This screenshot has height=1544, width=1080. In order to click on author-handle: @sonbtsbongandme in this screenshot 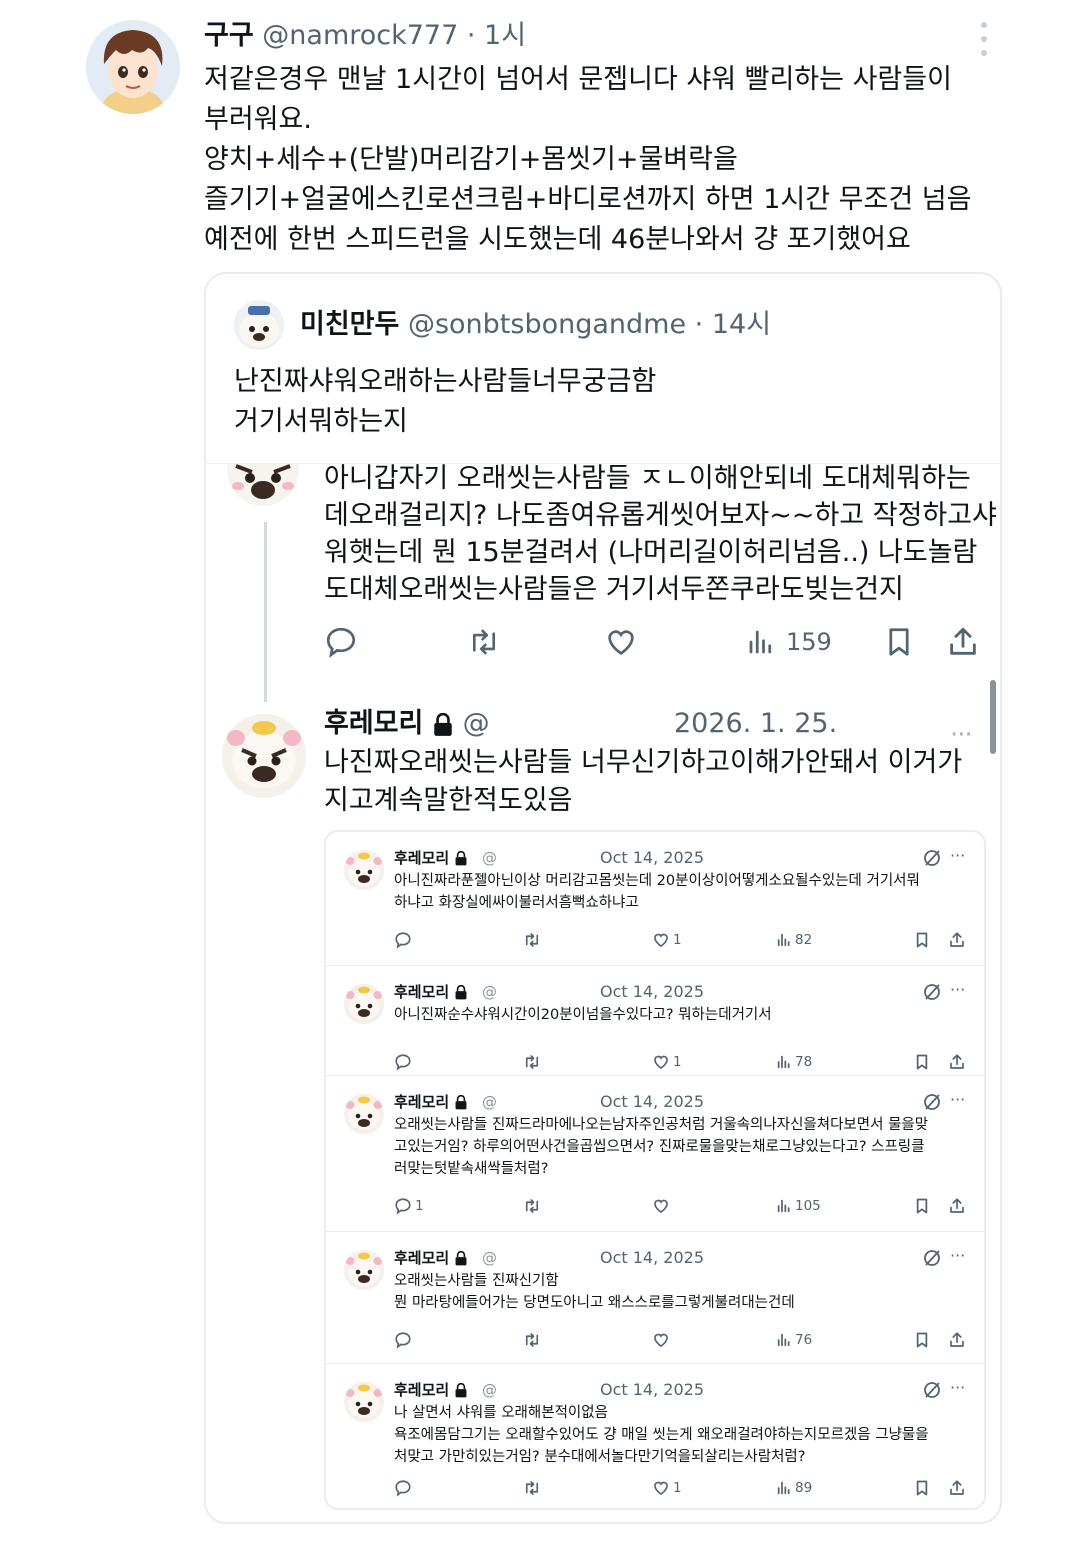, I will do `click(547, 324)`.